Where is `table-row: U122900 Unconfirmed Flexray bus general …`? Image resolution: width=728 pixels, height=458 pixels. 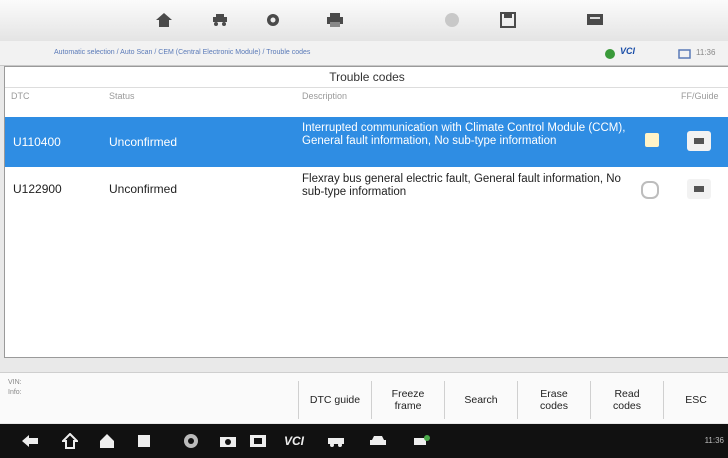 table-row: U122900 Unconfirmed Flexray bus general … is located at coordinates (366, 189).